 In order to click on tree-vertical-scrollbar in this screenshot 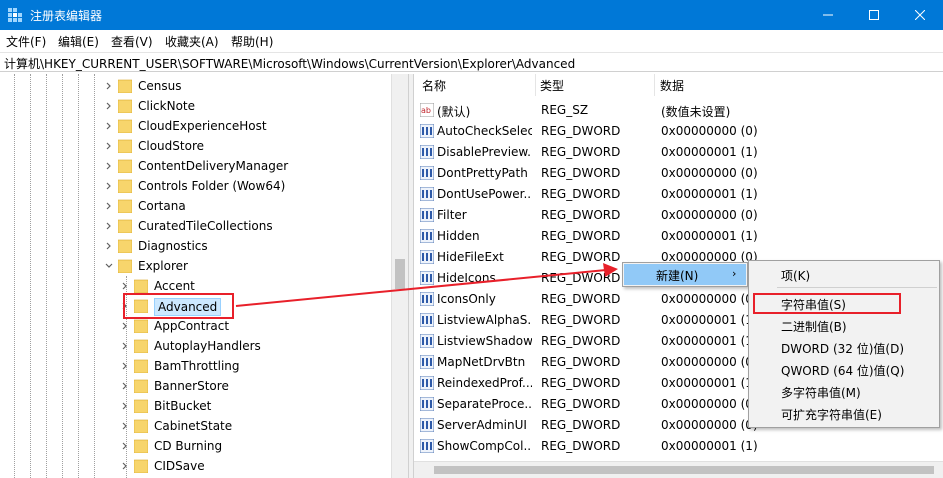, I will do `click(399, 276)`.